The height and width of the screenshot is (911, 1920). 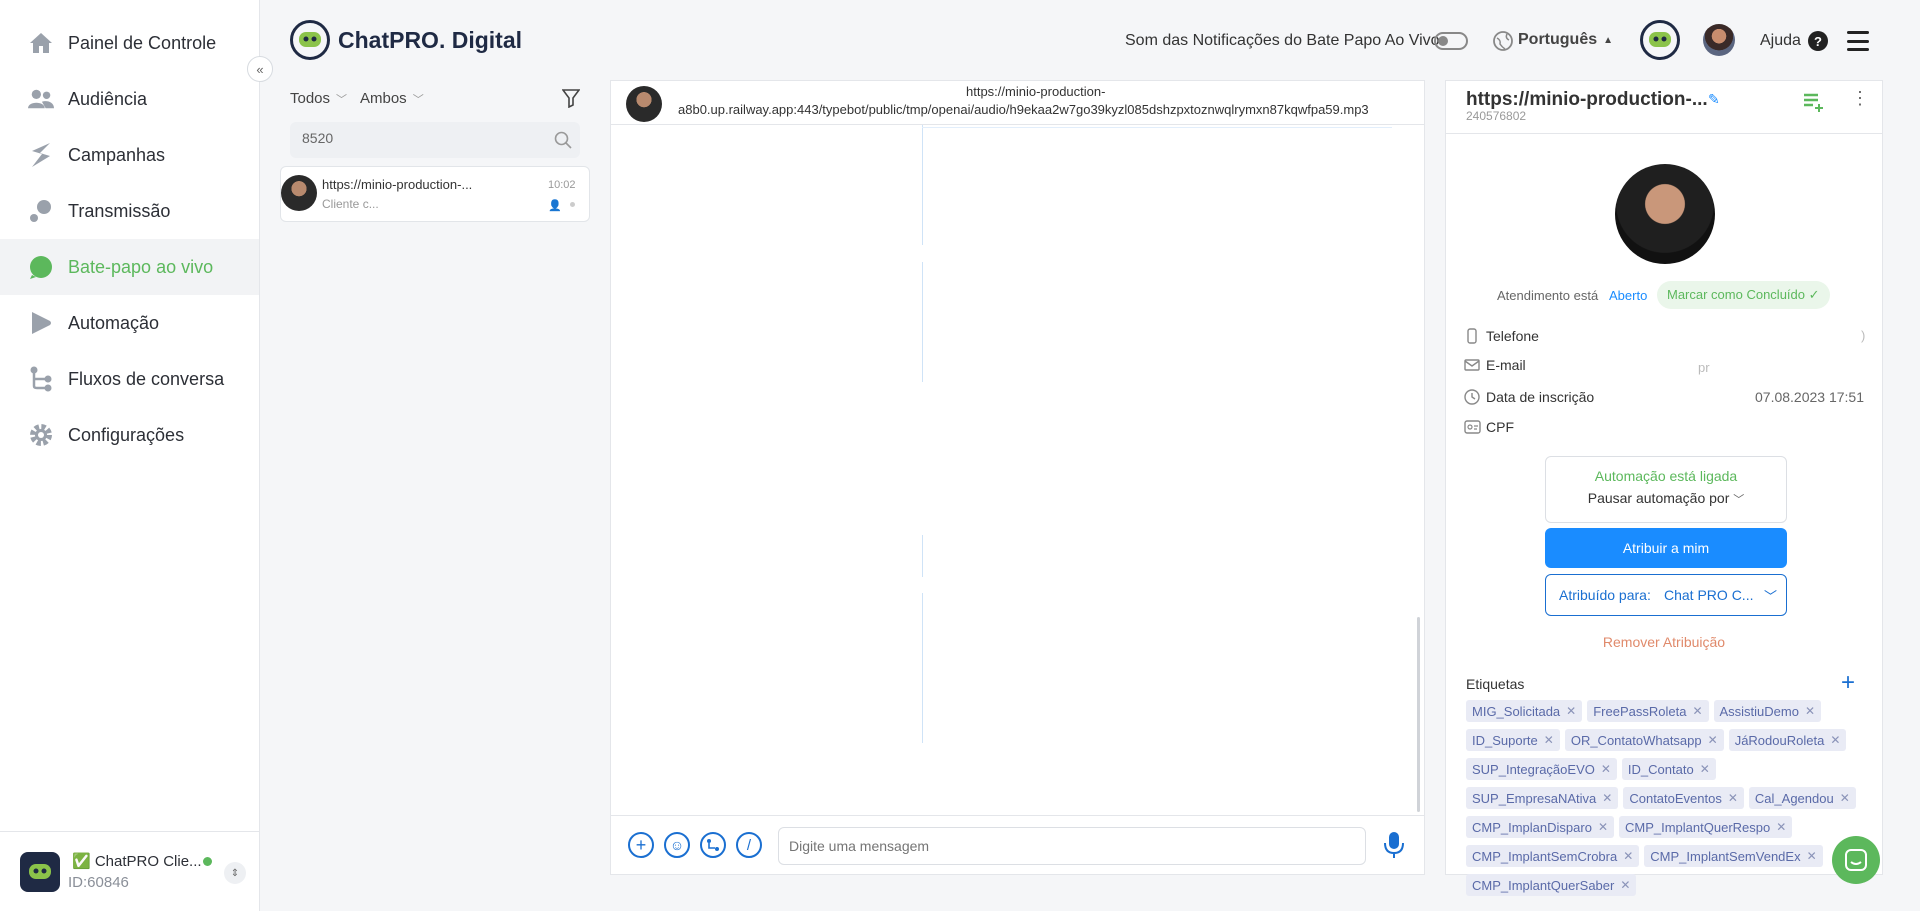 What do you see at coordinates (1780, 41) in the screenshot?
I see `help-label: Ajuda` at bounding box center [1780, 41].